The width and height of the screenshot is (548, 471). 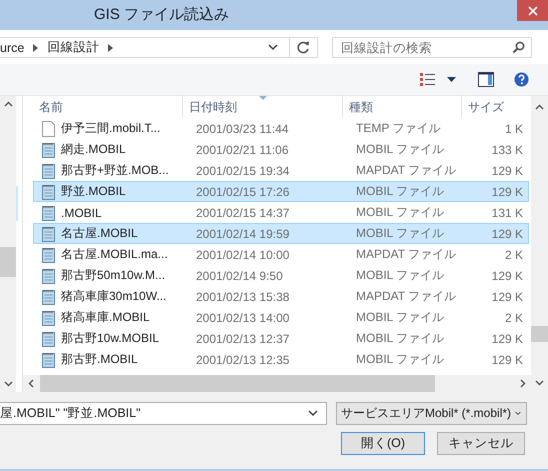 I want to click on file-name: 那古野10w.MOBIL, so click(x=110, y=338).